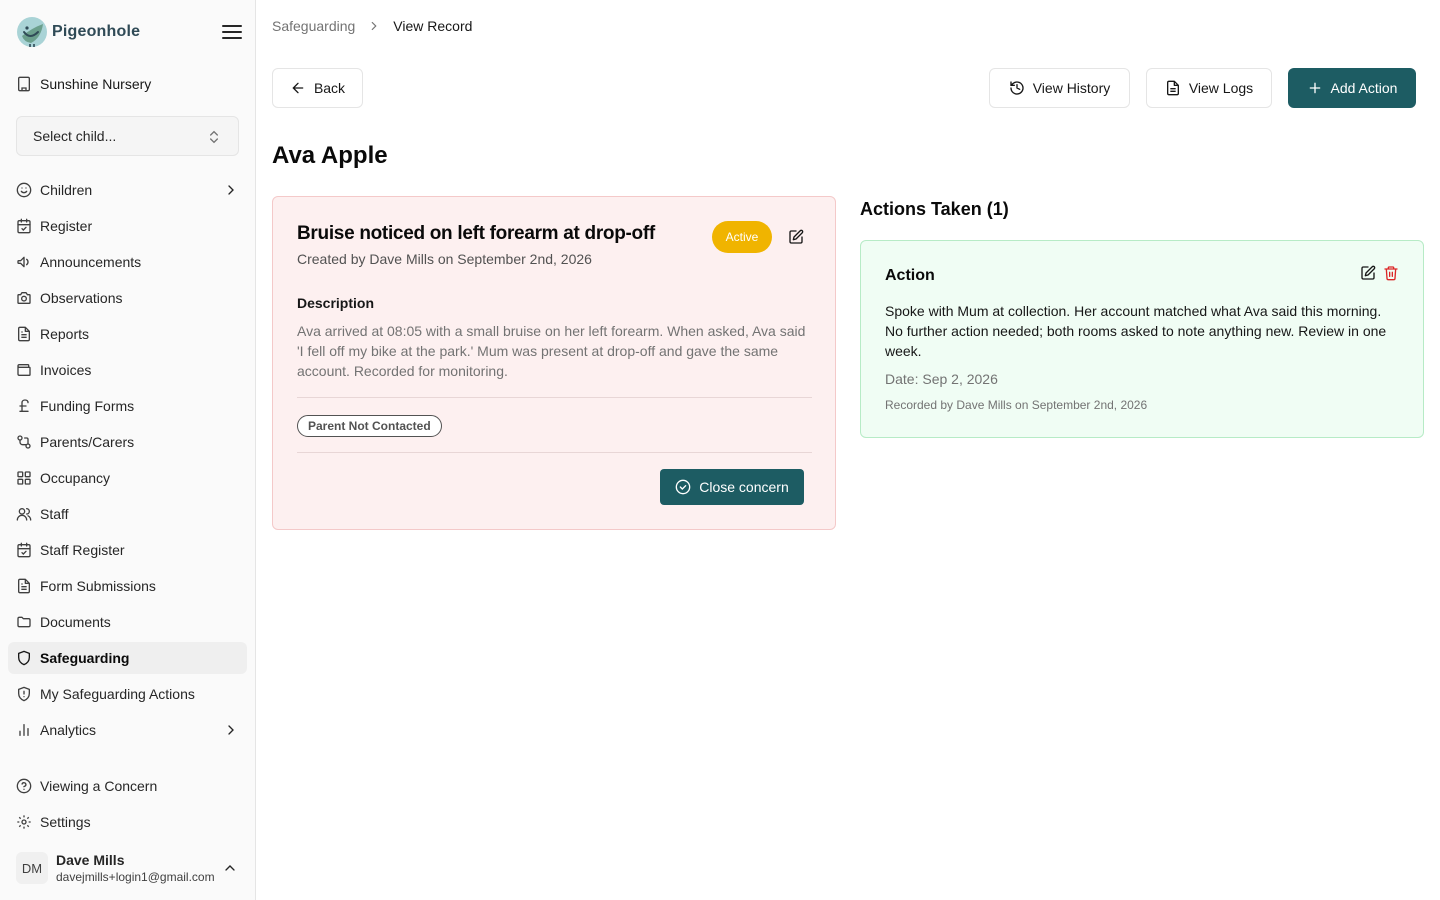 The image size is (1440, 900). Describe the element at coordinates (127, 514) in the screenshot. I see `sidebar-item-staff: Staff` at that location.